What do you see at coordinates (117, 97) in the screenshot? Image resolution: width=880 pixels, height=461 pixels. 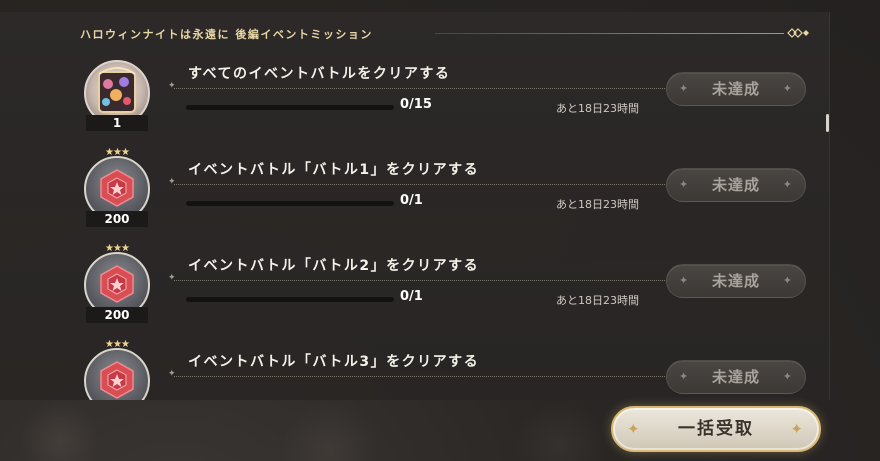 I see `reward-slot: 1` at bounding box center [117, 97].